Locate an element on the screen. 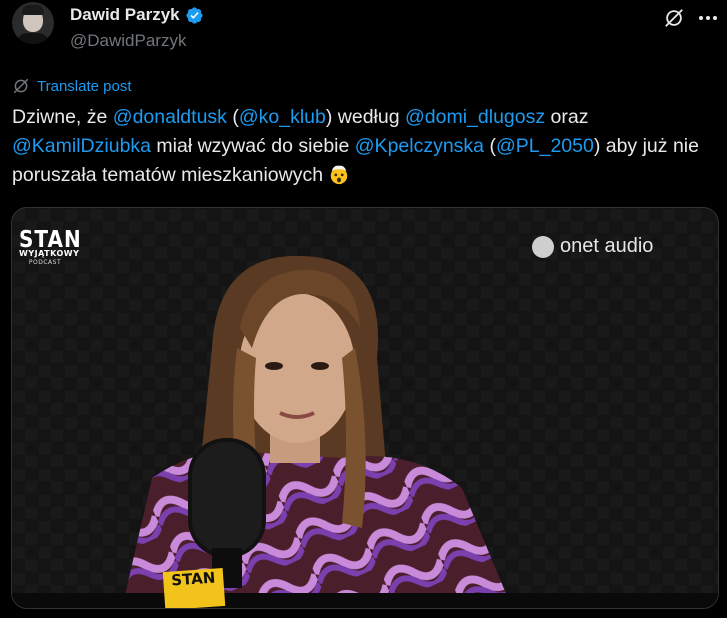 This screenshot has height=618, width=727. mention-link: @PL_2050 is located at coordinates (545, 146).